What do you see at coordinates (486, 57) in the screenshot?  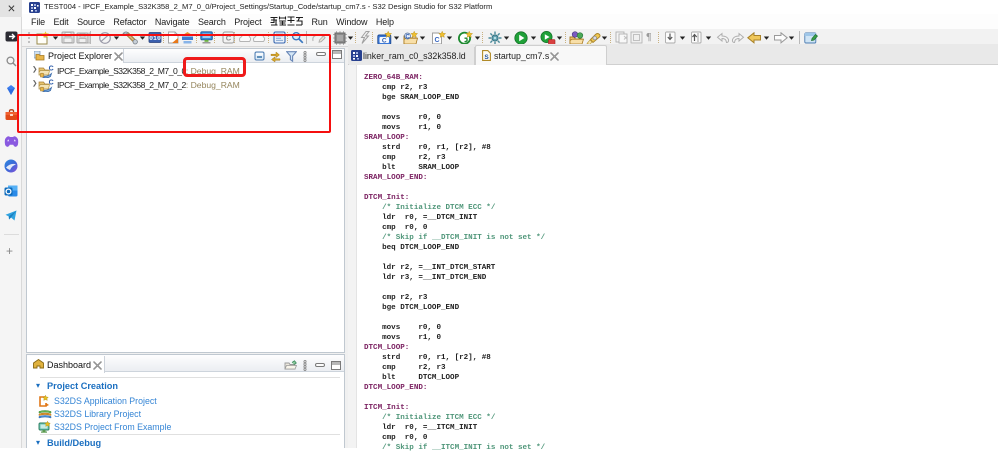 I see `svg-text: S` at bounding box center [486, 57].